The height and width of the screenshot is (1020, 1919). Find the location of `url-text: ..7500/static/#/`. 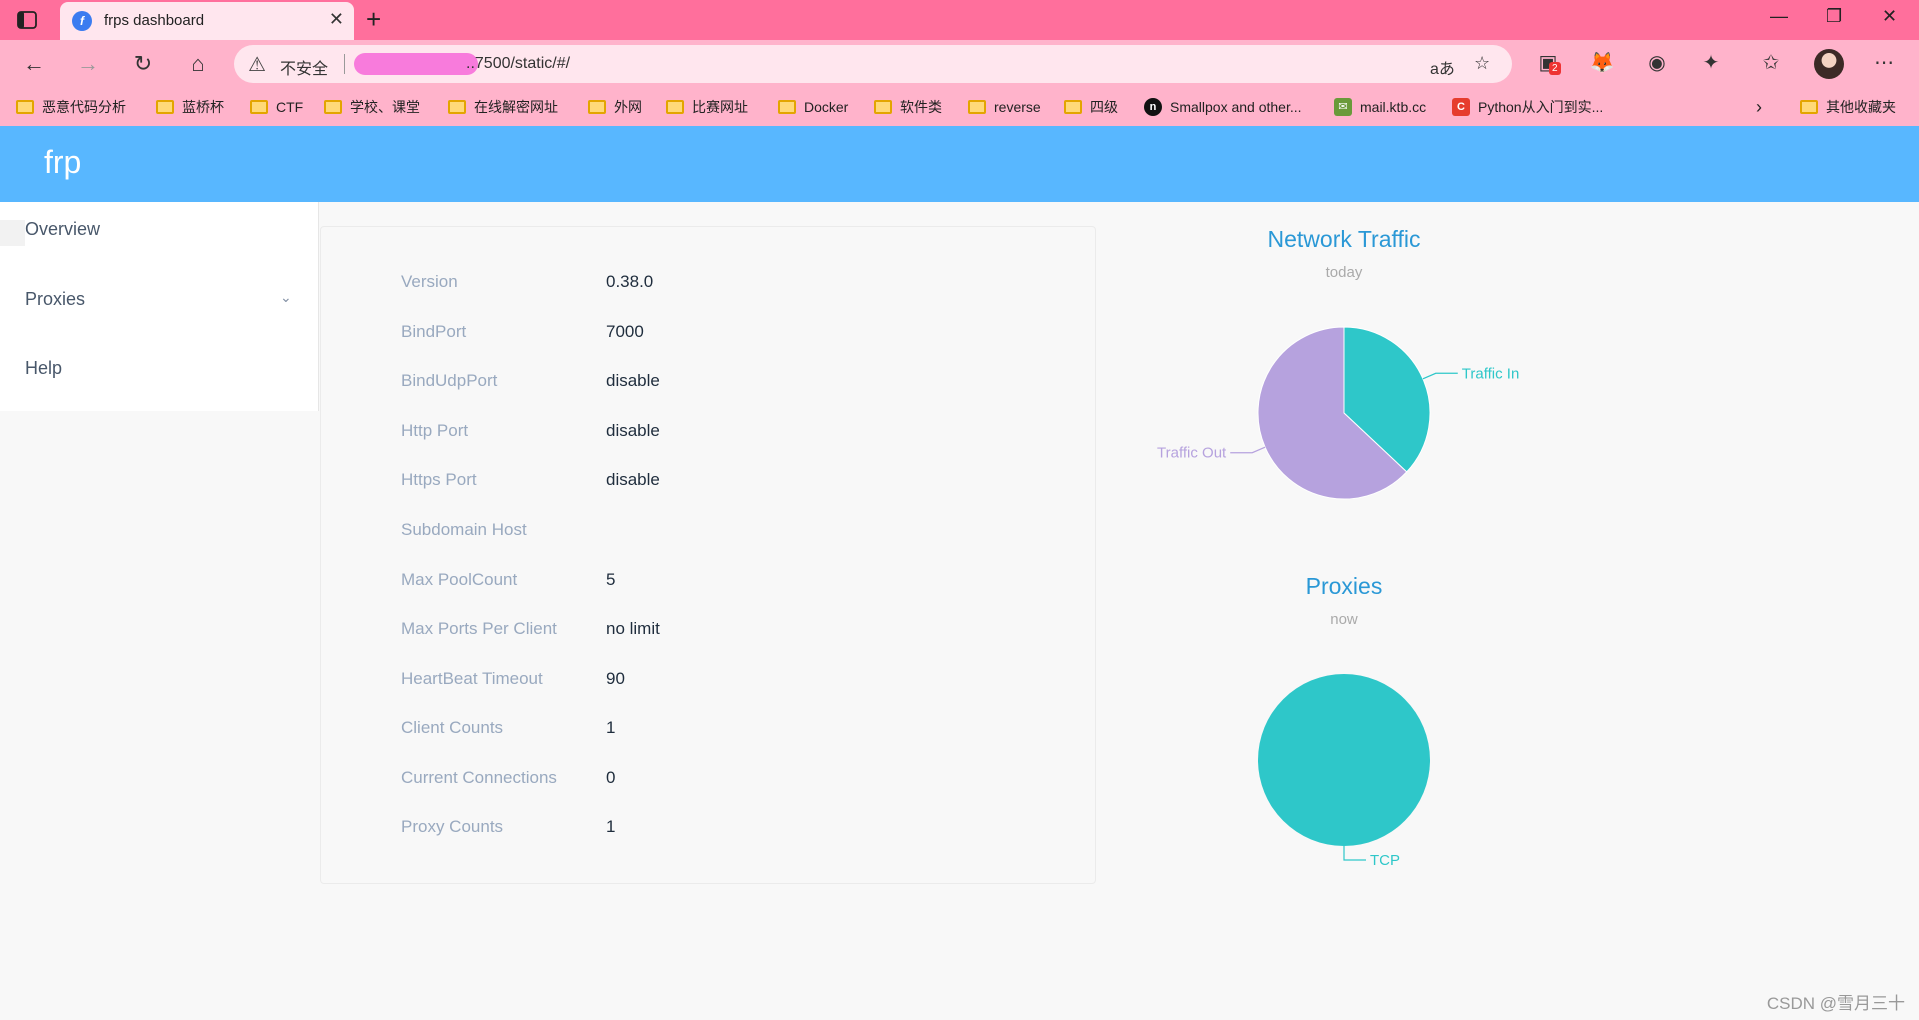

url-text: ..7500/static/#/ is located at coordinates (518, 64).